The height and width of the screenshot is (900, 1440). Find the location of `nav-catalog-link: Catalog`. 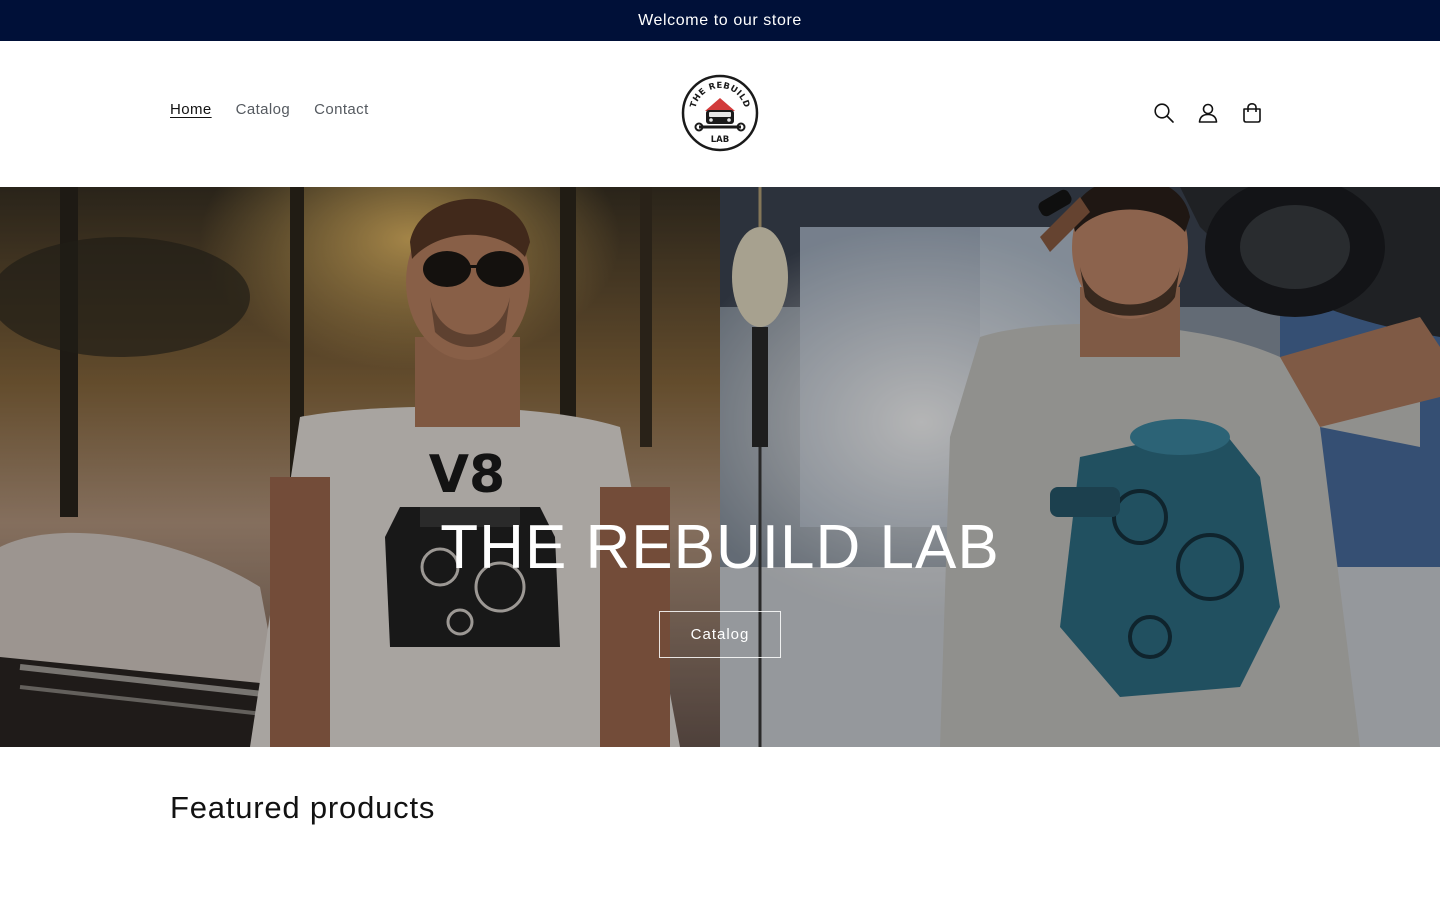

nav-catalog-link: Catalog is located at coordinates (263, 109).